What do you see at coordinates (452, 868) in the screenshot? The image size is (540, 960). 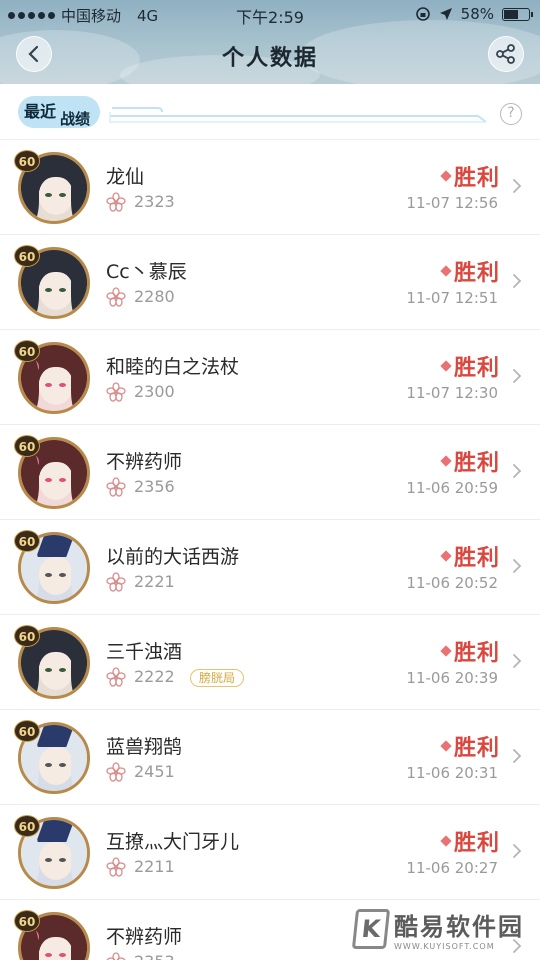 I see `match-time: 11-06 20:27` at bounding box center [452, 868].